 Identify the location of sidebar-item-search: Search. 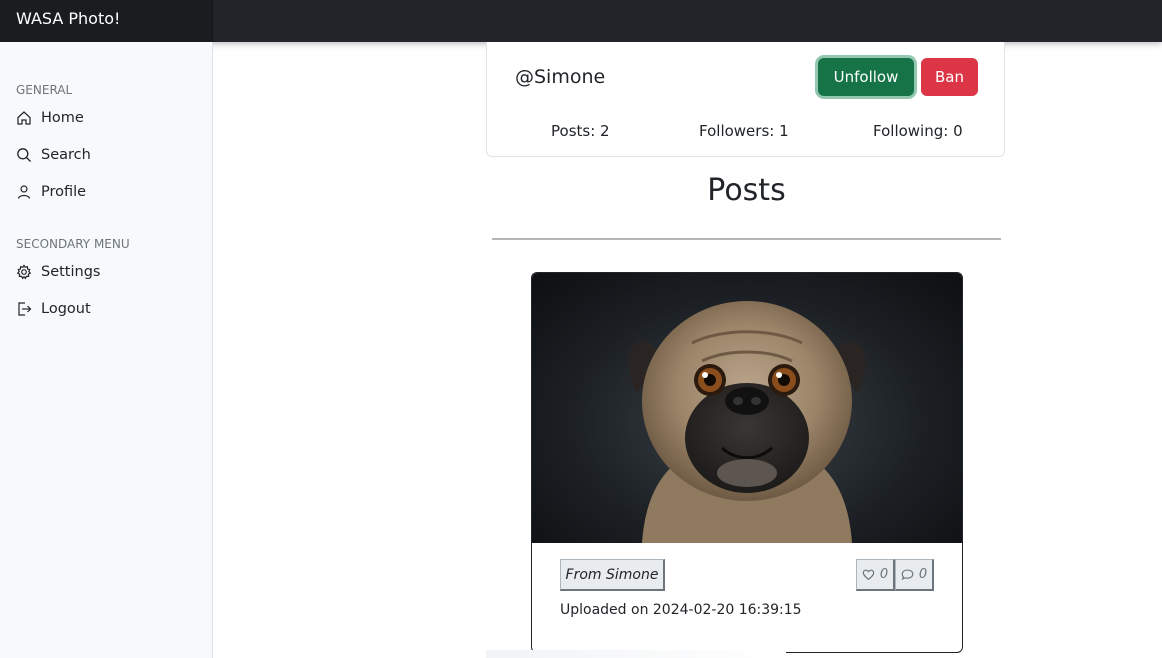
(106, 155).